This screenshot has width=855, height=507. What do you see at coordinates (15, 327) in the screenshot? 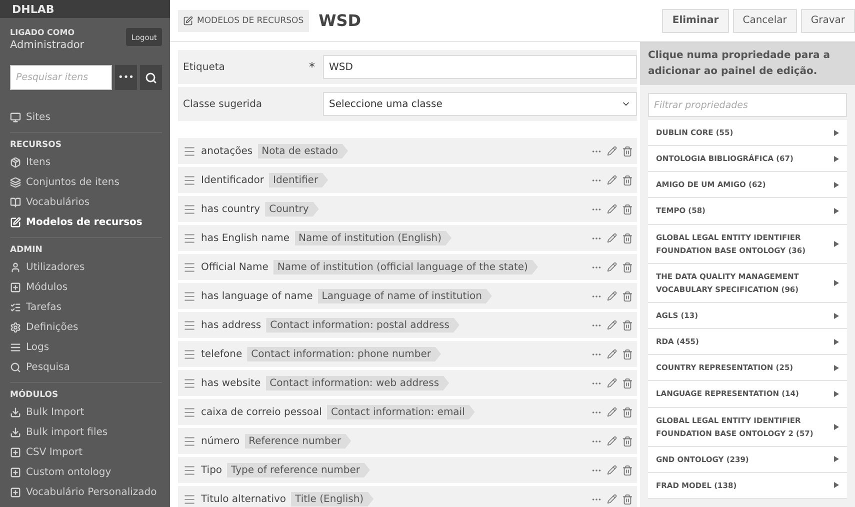
I see `settings-icon` at bounding box center [15, 327].